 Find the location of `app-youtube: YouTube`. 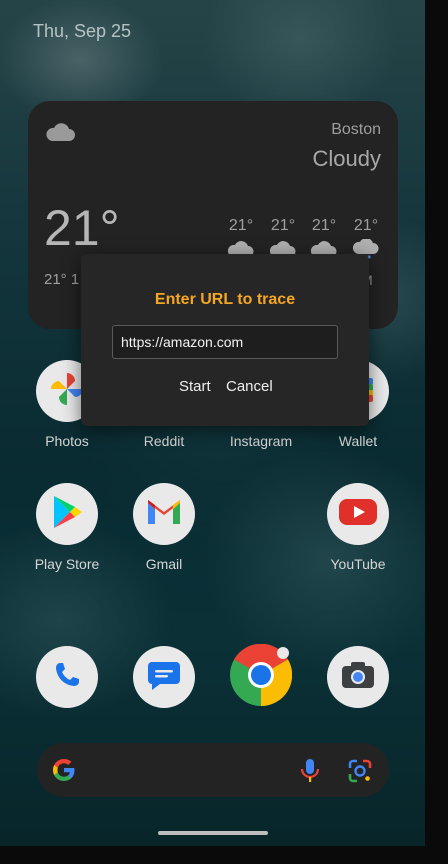

app-youtube: YouTube is located at coordinates (358, 527).